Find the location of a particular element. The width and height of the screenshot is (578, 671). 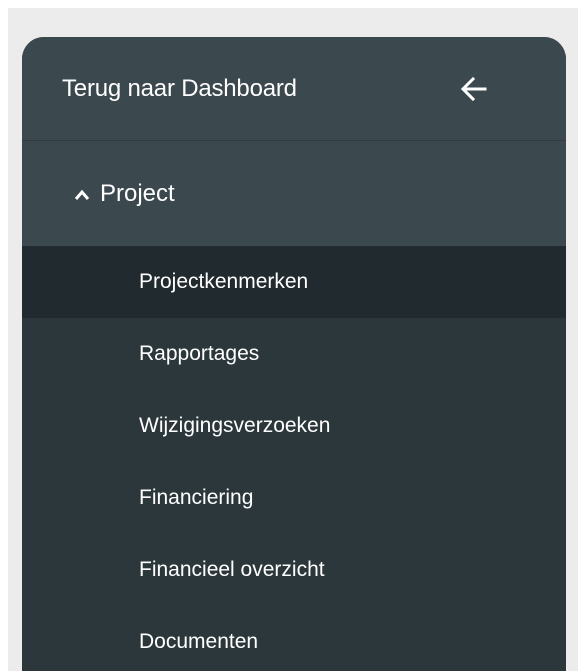

left-border is located at coordinates (4, 335).